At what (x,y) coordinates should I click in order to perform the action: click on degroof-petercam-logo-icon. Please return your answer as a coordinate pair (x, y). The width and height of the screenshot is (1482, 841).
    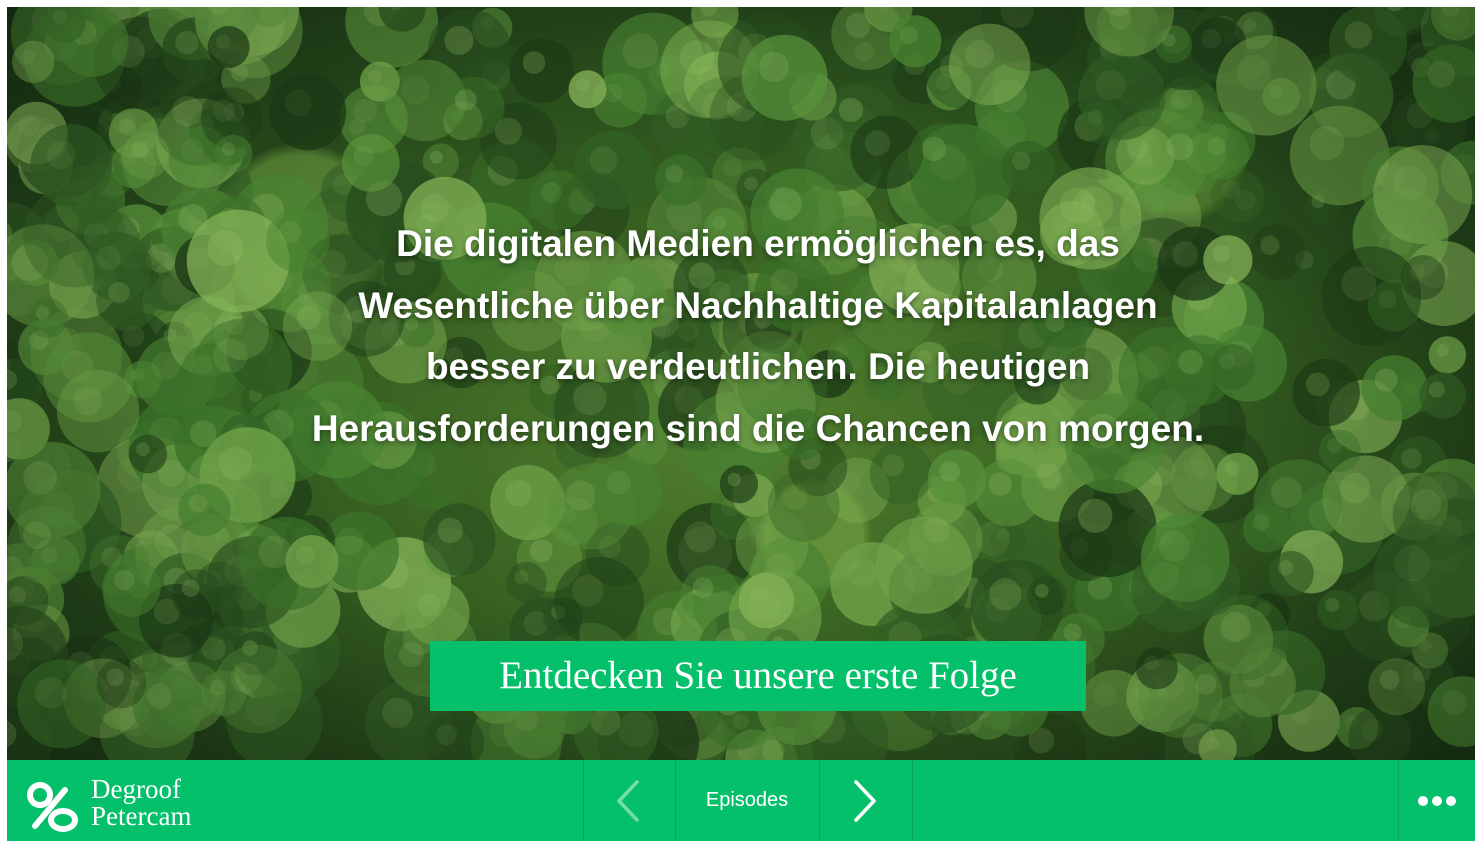
    Looking at the image, I should click on (52, 807).